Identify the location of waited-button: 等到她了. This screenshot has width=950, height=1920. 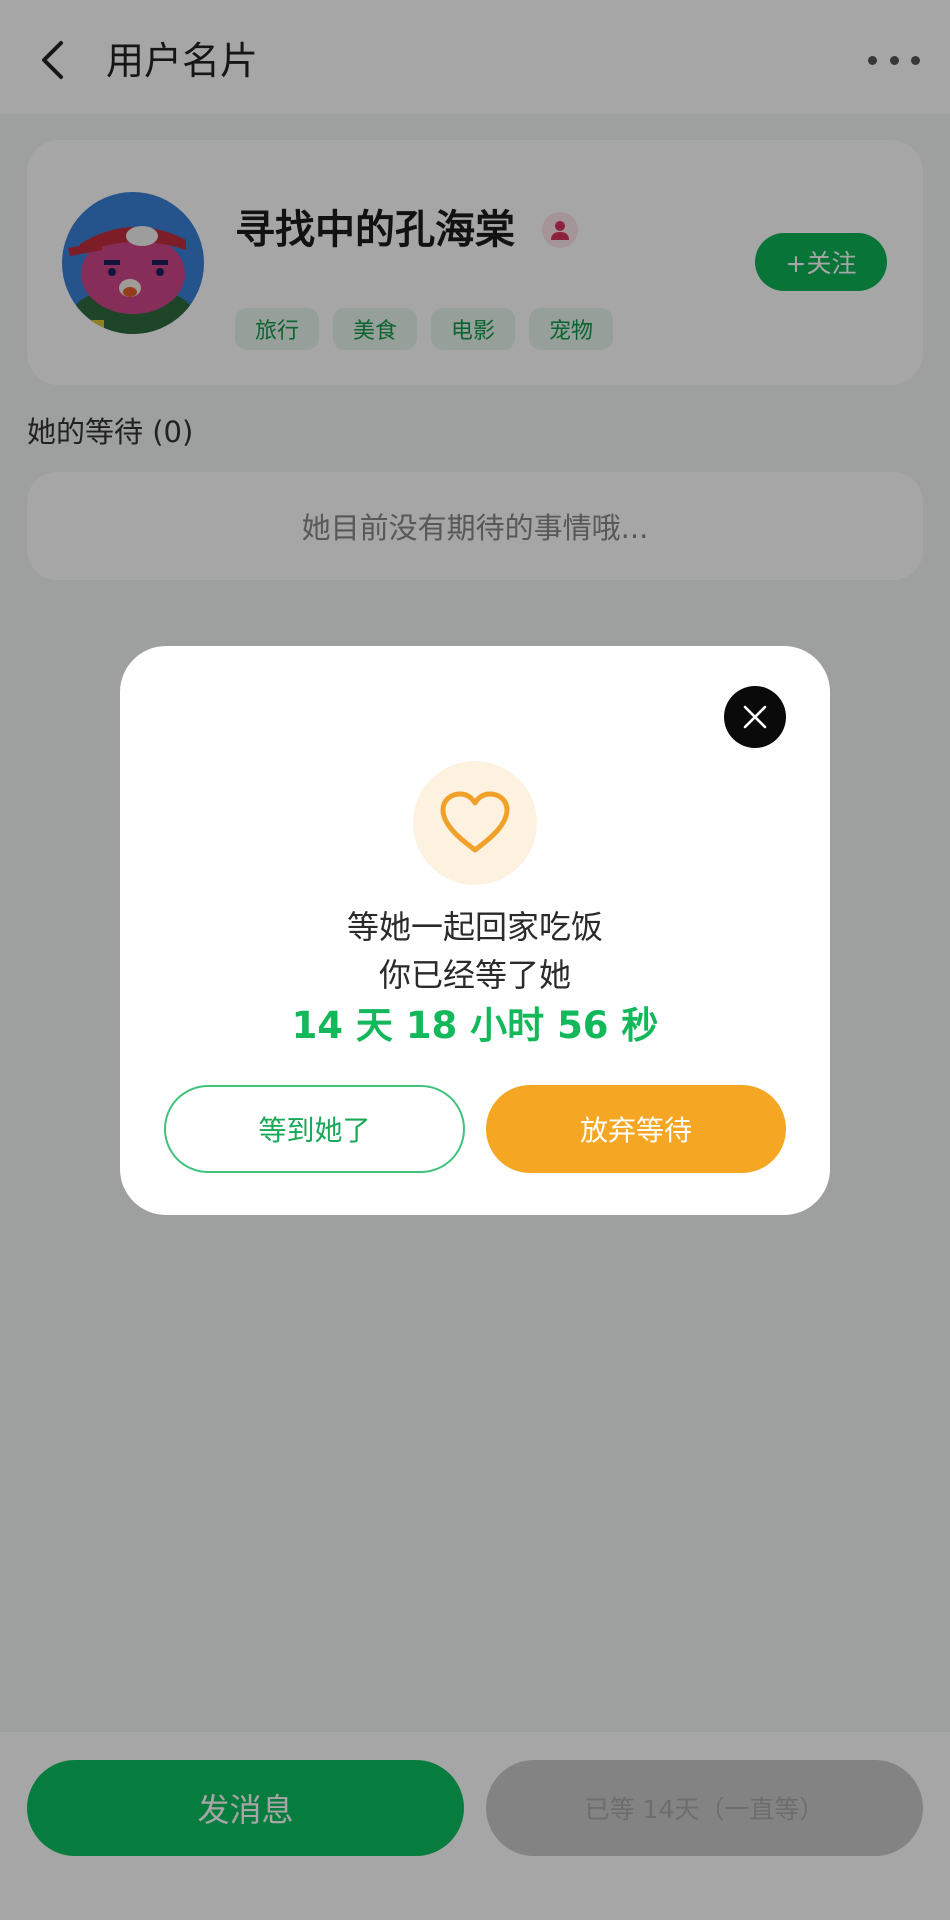
(314, 1129).